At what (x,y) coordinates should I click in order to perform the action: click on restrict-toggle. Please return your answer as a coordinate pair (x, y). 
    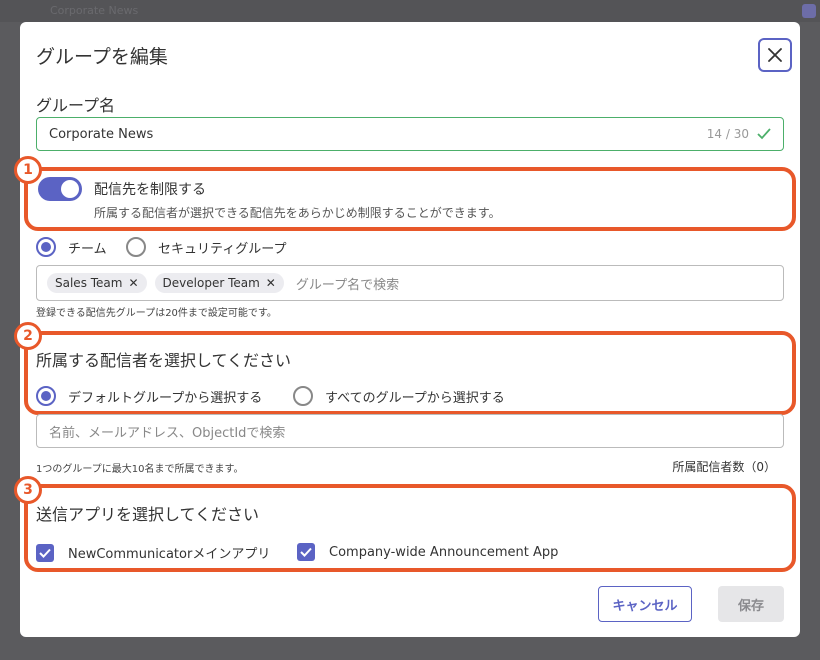
    Looking at the image, I should click on (60, 189).